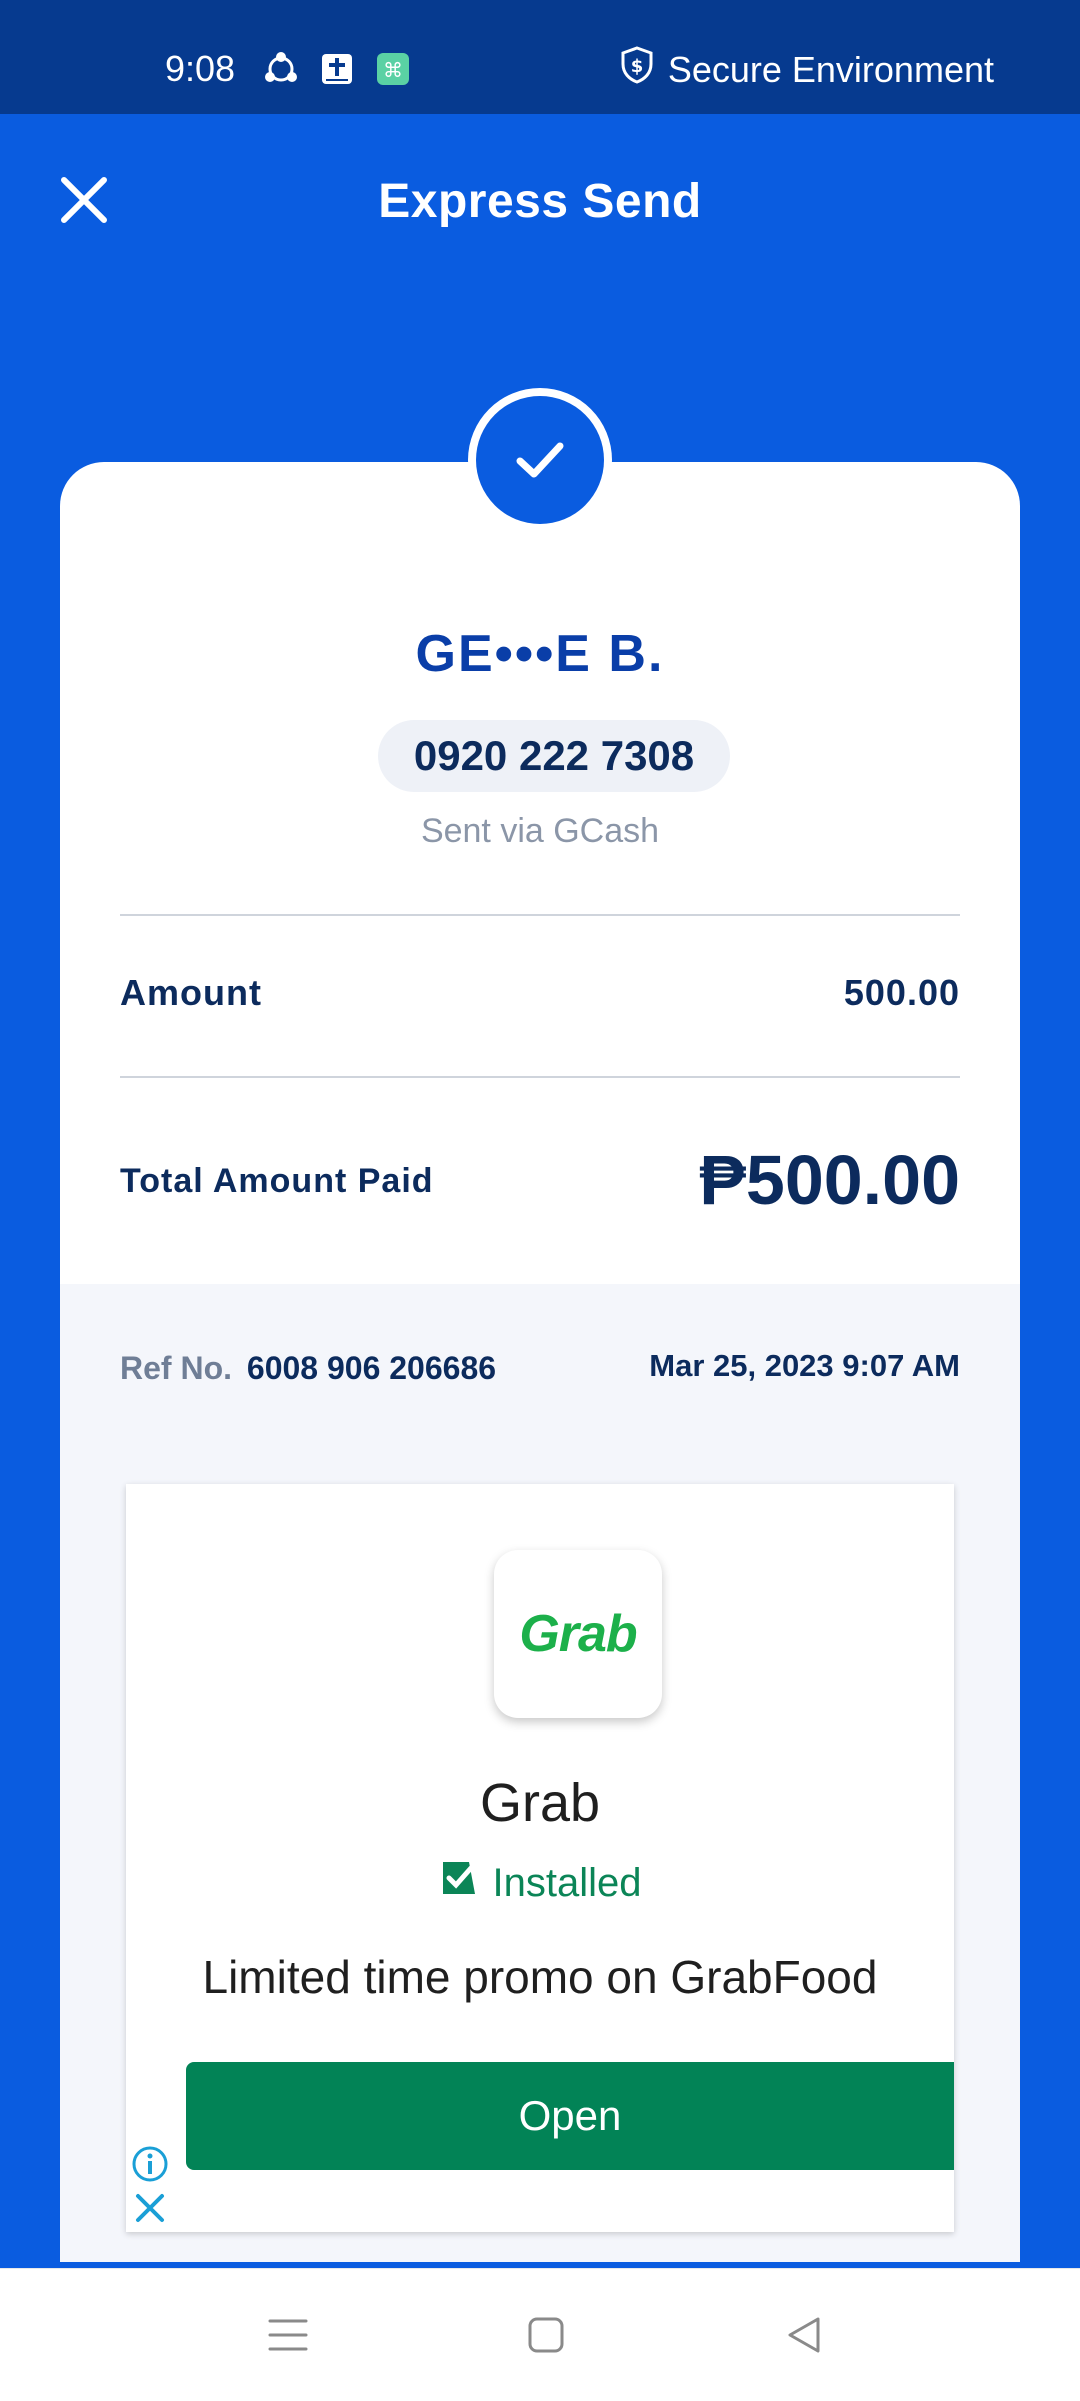  I want to click on grab-logo: Grab, so click(578, 1634).